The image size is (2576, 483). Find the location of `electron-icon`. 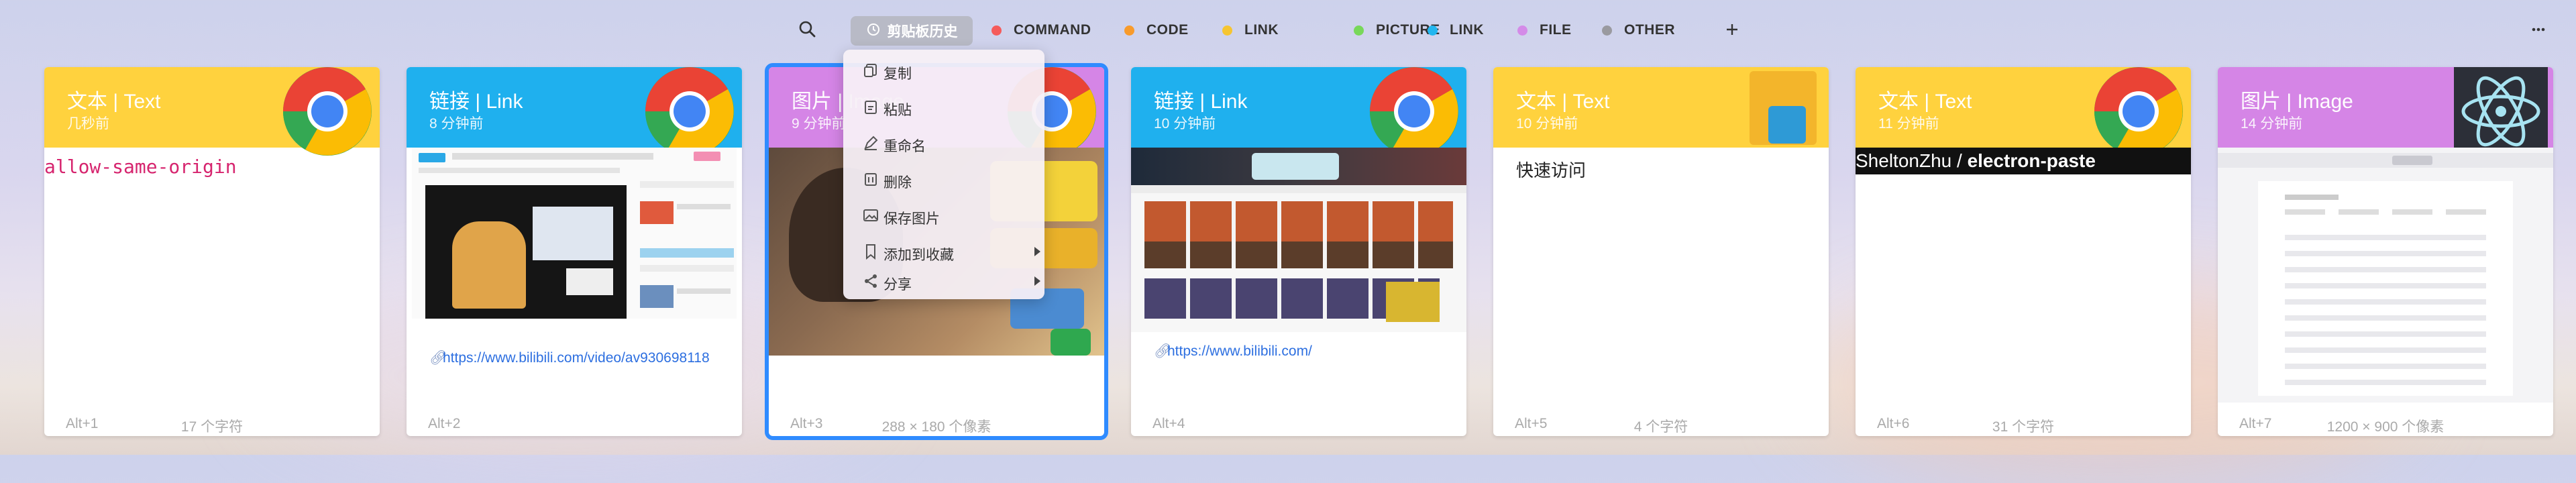

electron-icon is located at coordinates (2501, 112).